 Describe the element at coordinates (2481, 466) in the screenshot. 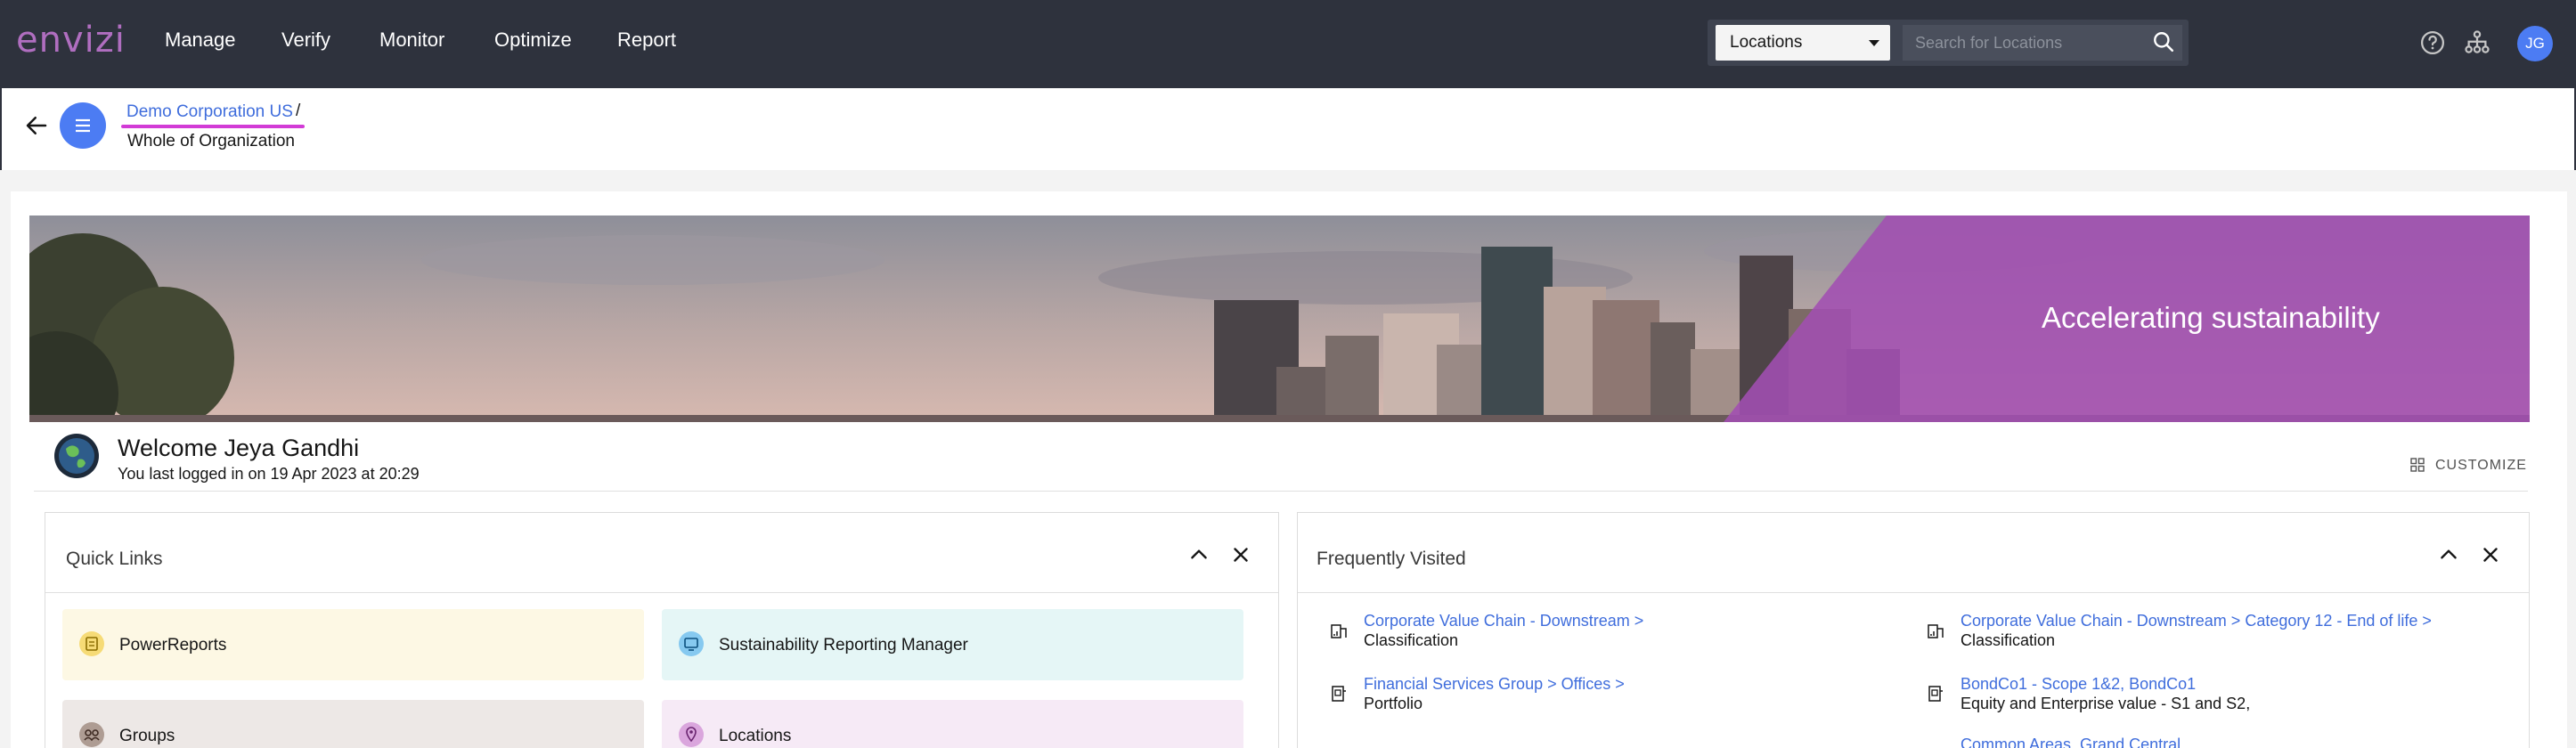

I see `customize-button: CUSTOMIZE` at that location.